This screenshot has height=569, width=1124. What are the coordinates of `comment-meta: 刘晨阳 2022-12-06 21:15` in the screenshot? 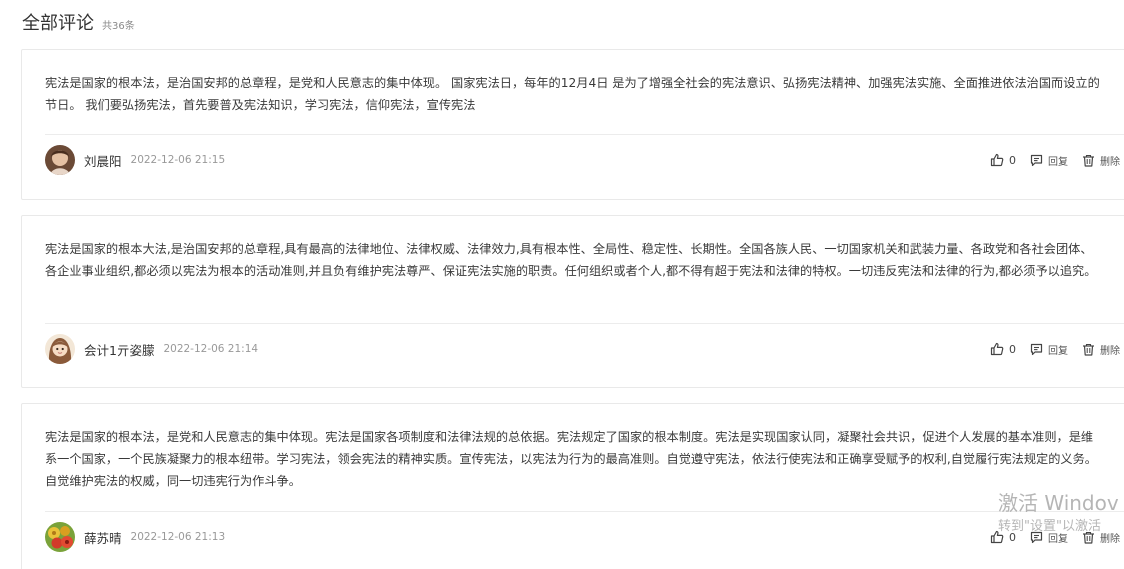 It's located at (135, 160).